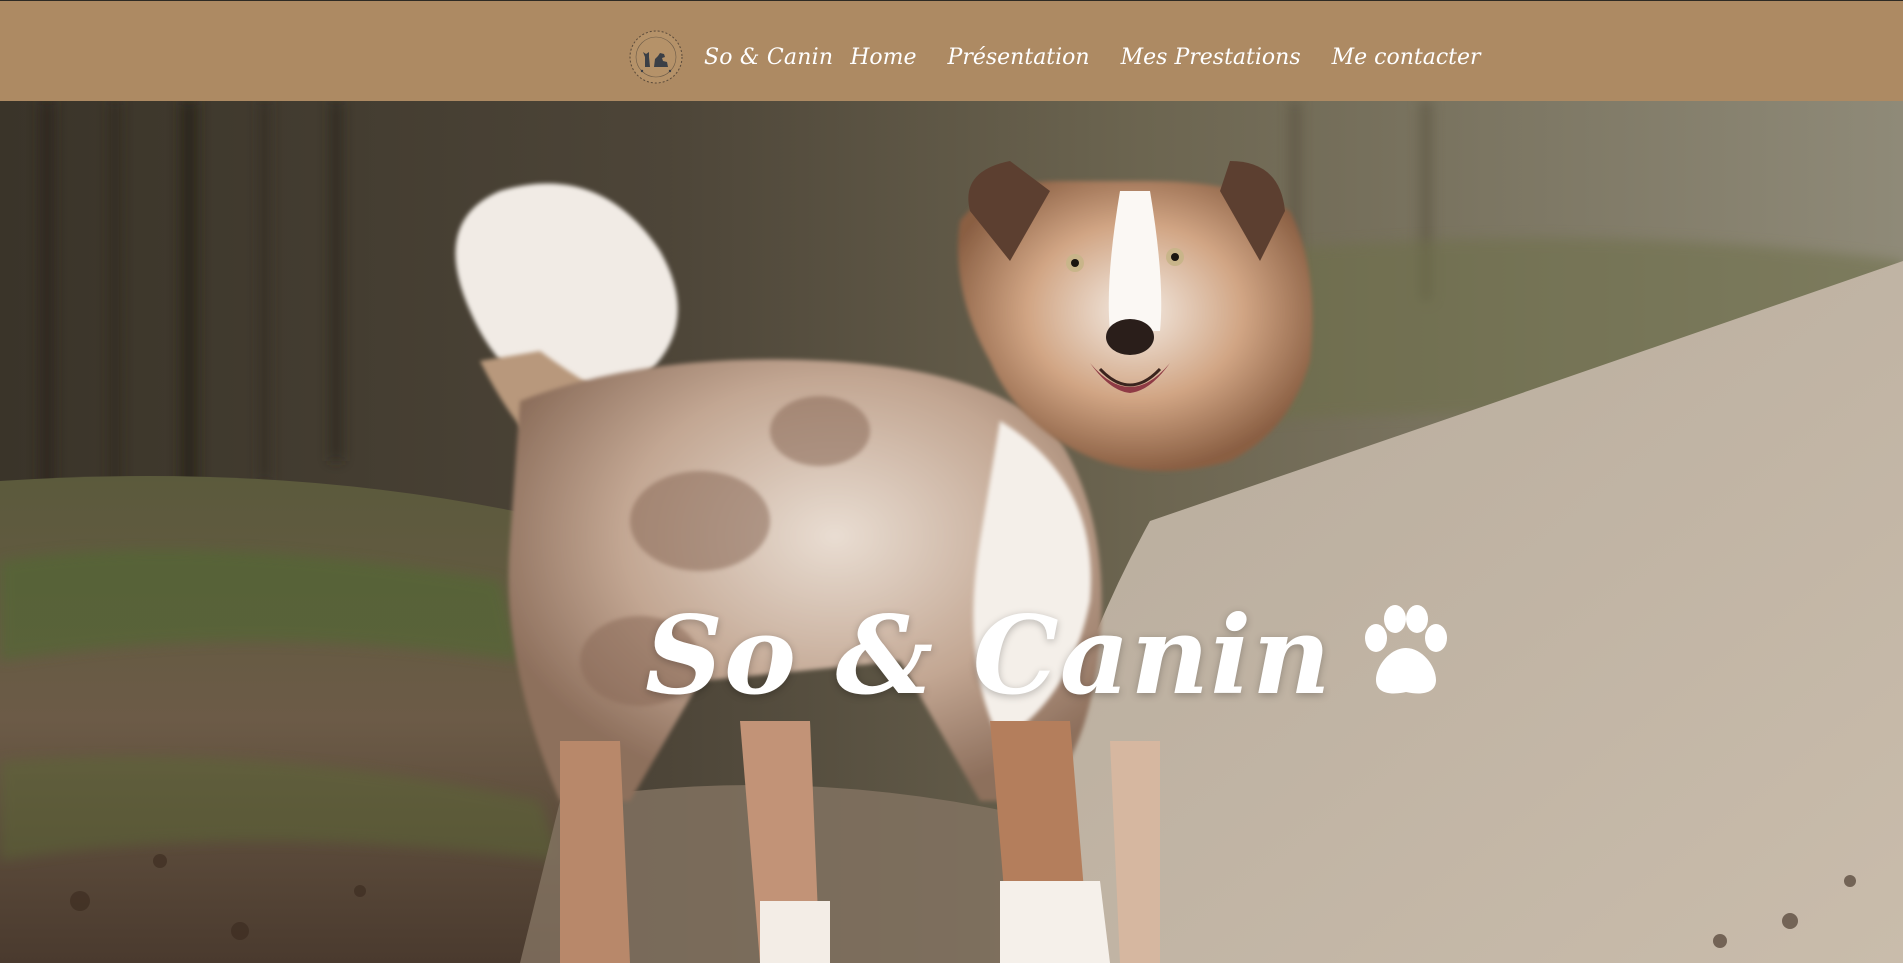  I want to click on paw-icon, so click(1405, 649).